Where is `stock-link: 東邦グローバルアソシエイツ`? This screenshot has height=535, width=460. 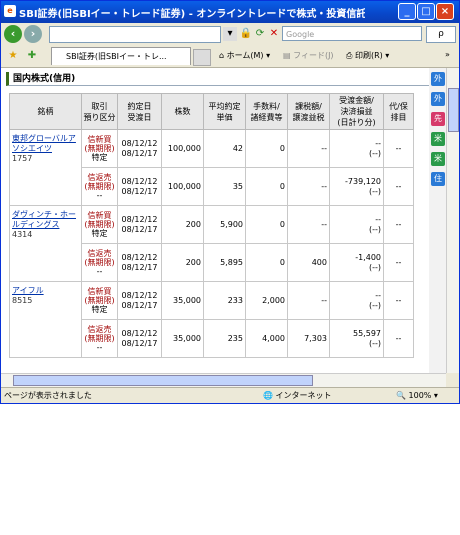
stock-link: 東邦グローバルアソシエイツ is located at coordinates (45, 144).